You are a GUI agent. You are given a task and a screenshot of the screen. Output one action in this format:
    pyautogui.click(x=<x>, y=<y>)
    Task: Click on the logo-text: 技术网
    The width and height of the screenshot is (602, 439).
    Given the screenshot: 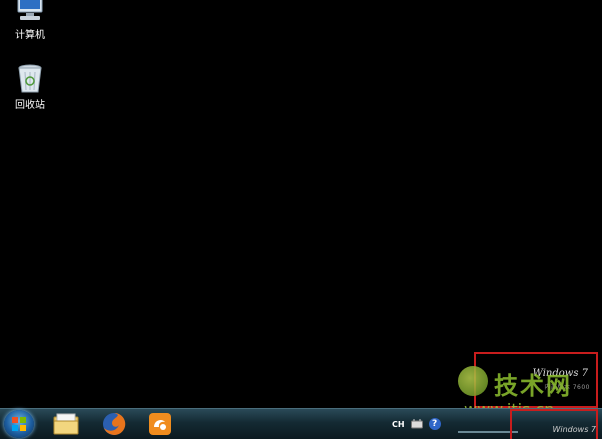 What is the action you would take?
    pyautogui.click(x=533, y=386)
    